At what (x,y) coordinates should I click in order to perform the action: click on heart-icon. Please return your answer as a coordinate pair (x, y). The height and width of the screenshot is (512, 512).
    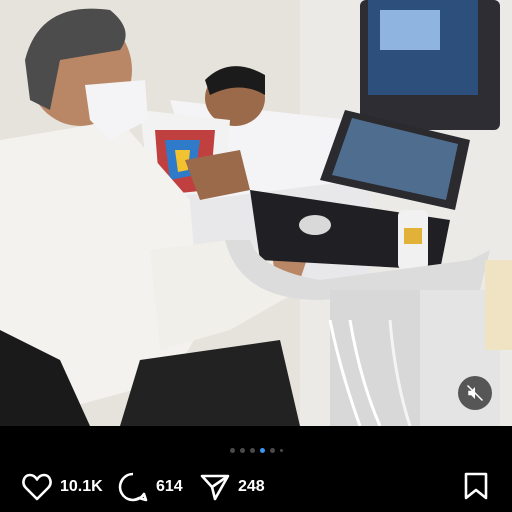
    Looking at the image, I should click on (37, 487).